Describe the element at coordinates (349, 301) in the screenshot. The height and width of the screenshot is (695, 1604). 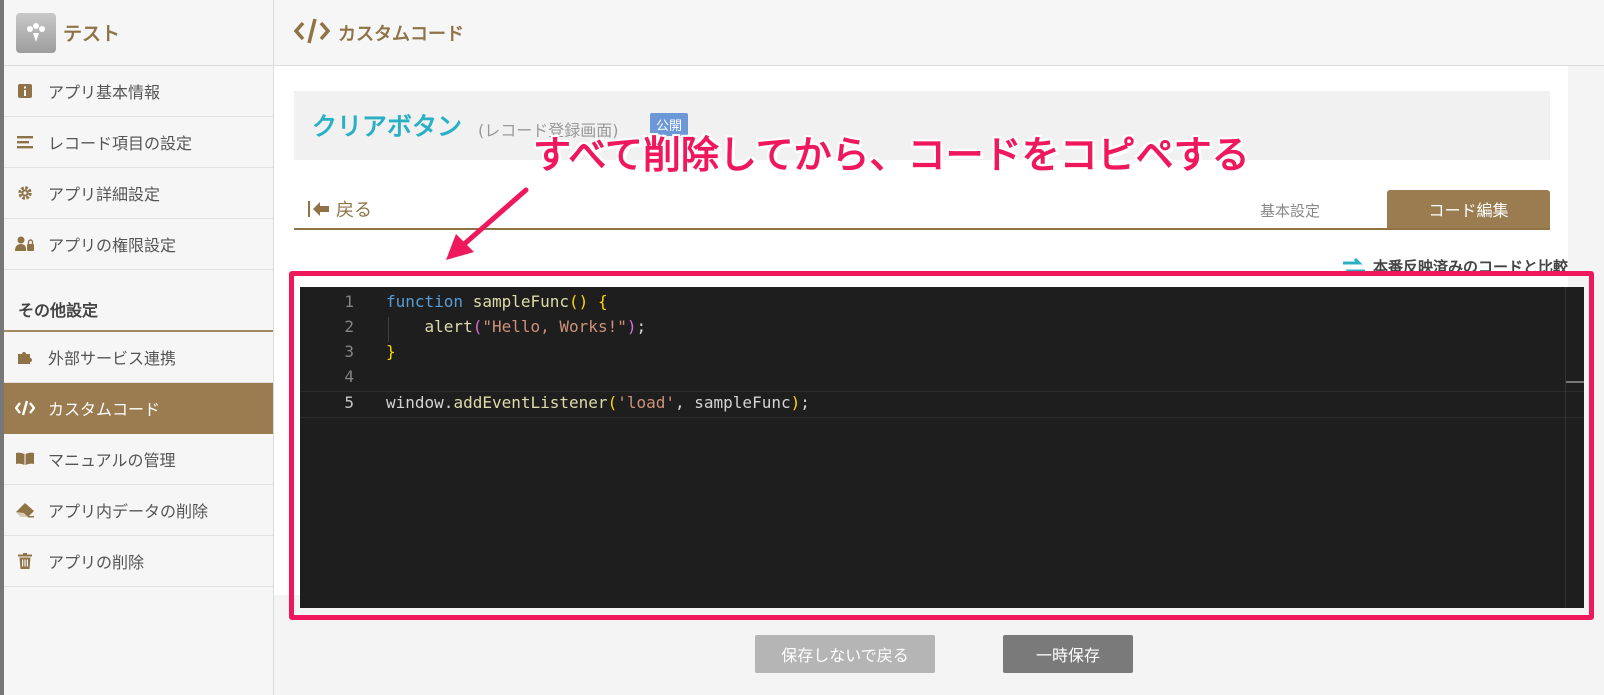
I see `line-number: 1` at that location.